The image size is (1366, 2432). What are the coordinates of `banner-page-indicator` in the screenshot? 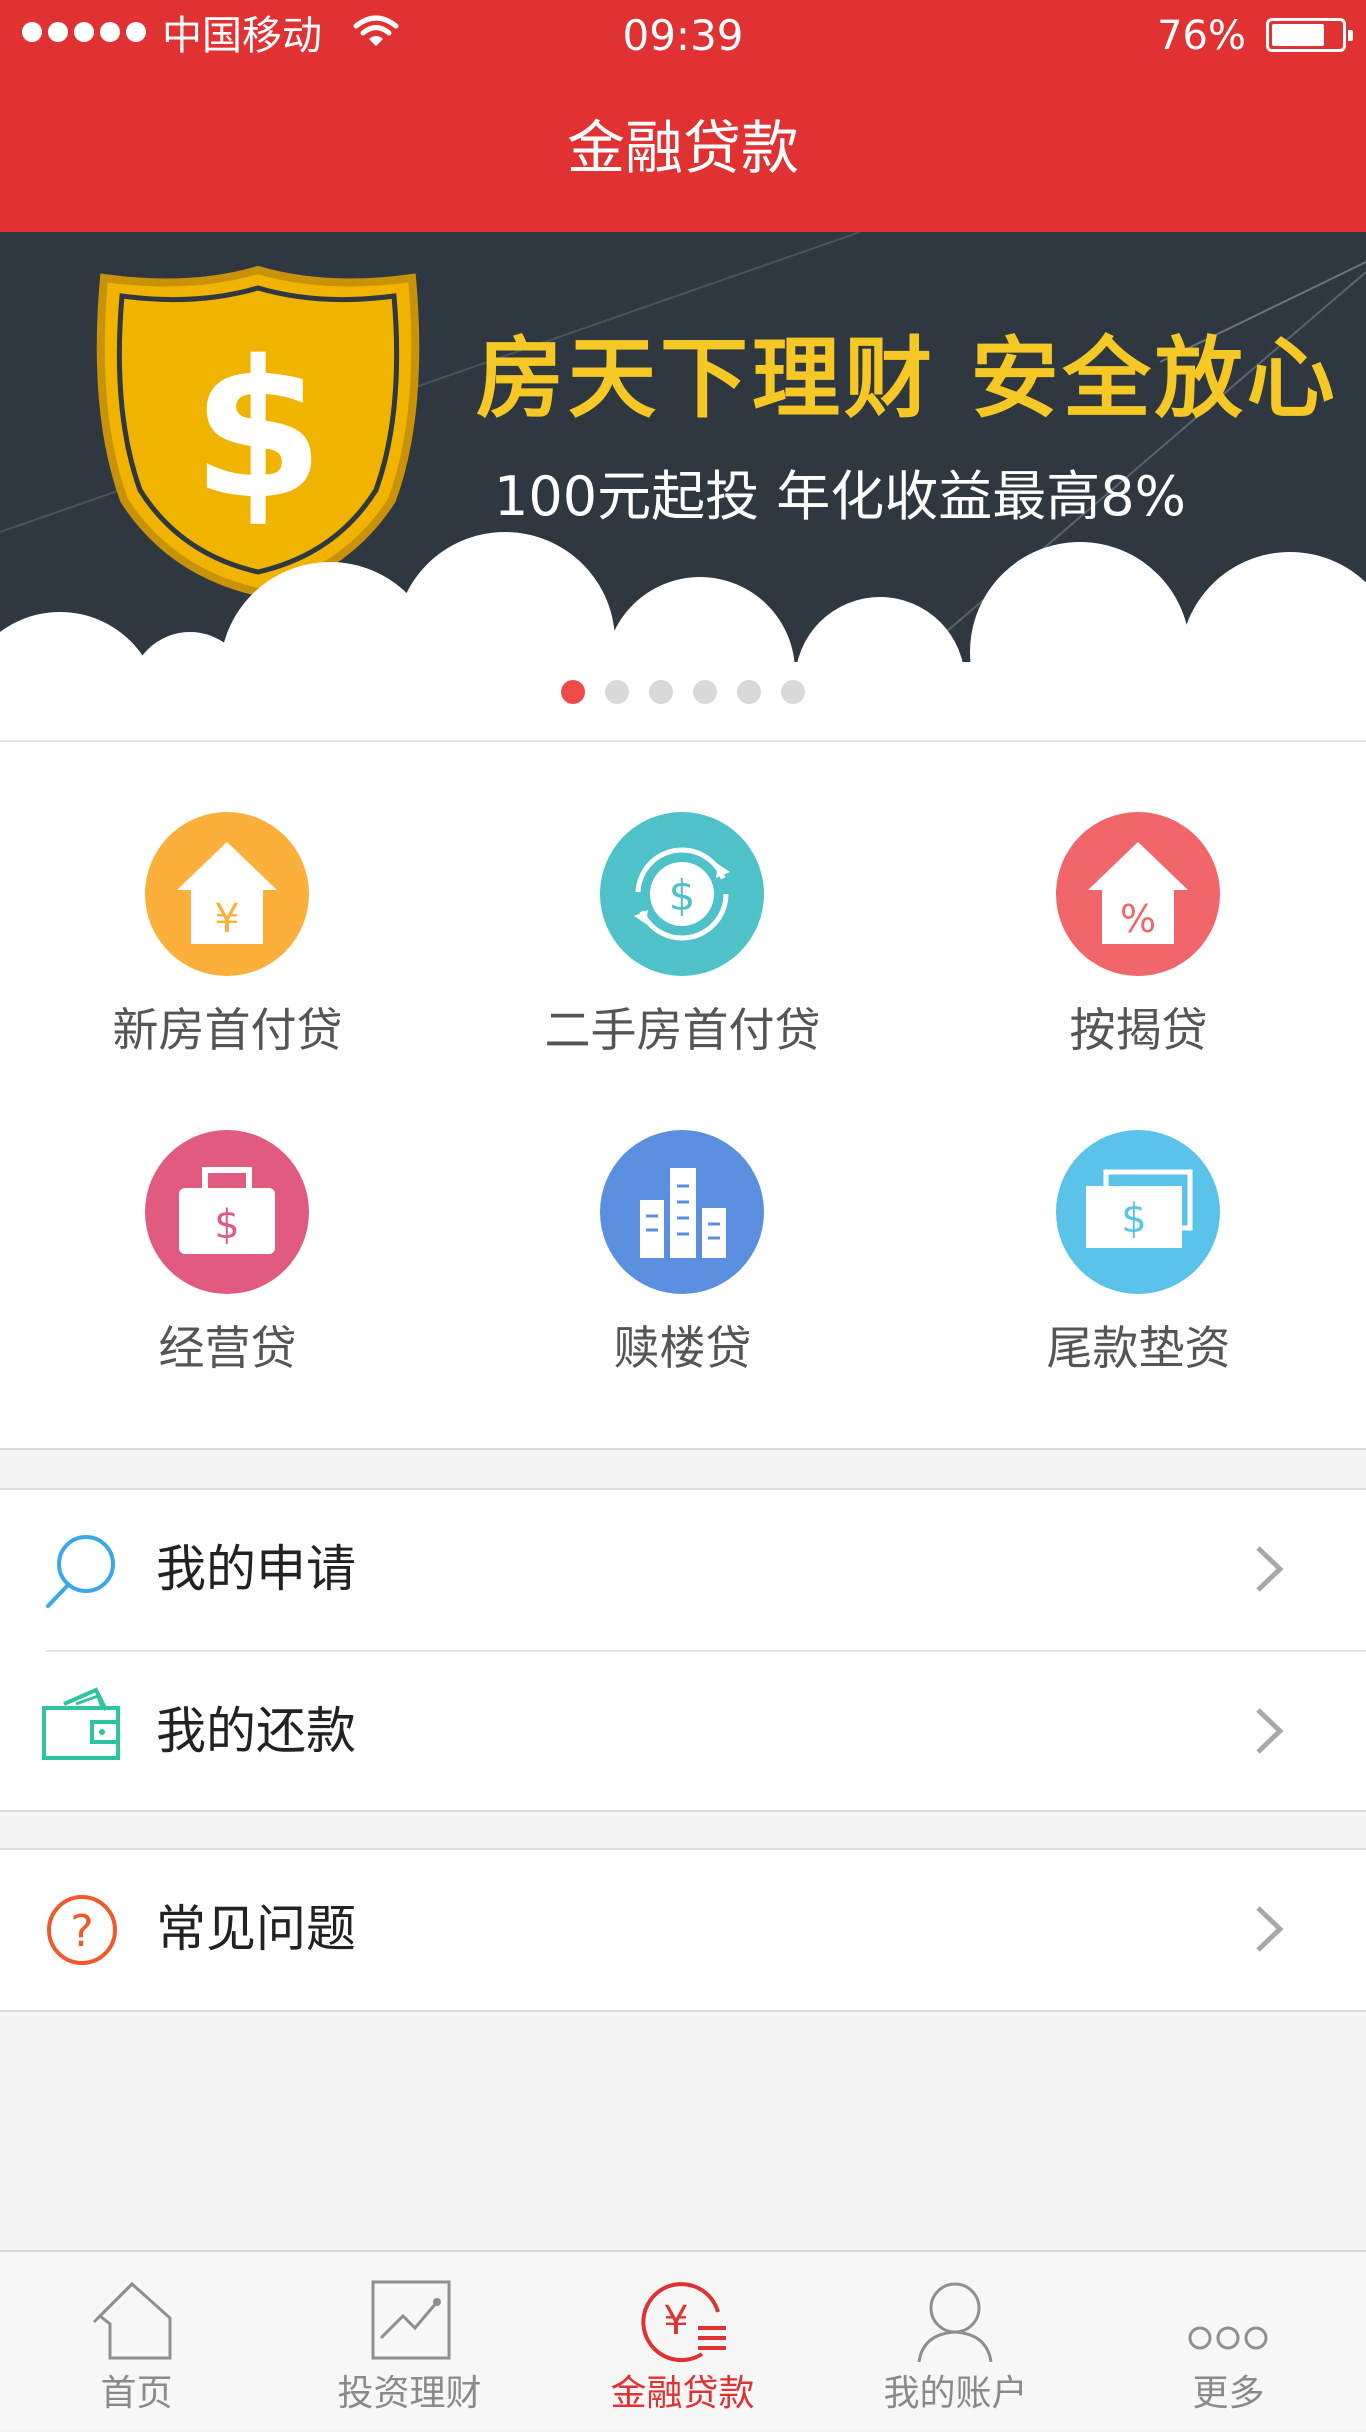 It's located at (683, 692).